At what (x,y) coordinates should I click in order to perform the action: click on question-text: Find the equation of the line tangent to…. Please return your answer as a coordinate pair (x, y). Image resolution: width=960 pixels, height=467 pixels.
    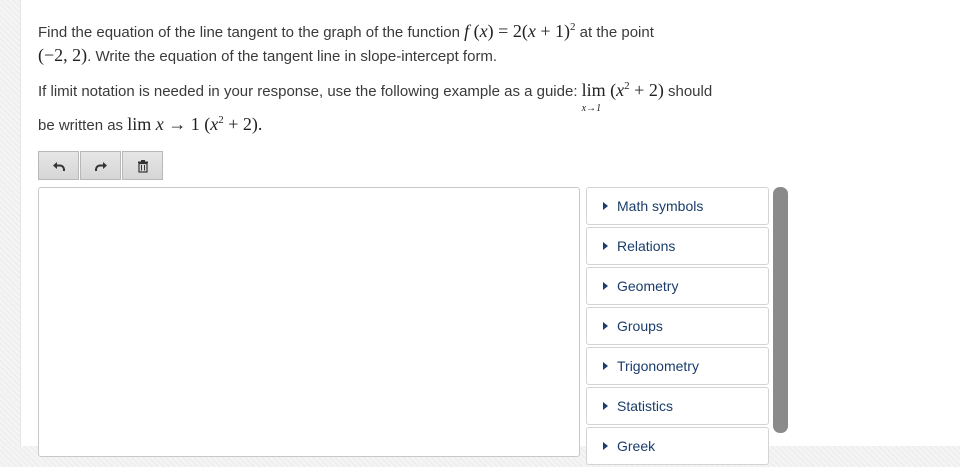
    Looking at the image, I should click on (251, 32).